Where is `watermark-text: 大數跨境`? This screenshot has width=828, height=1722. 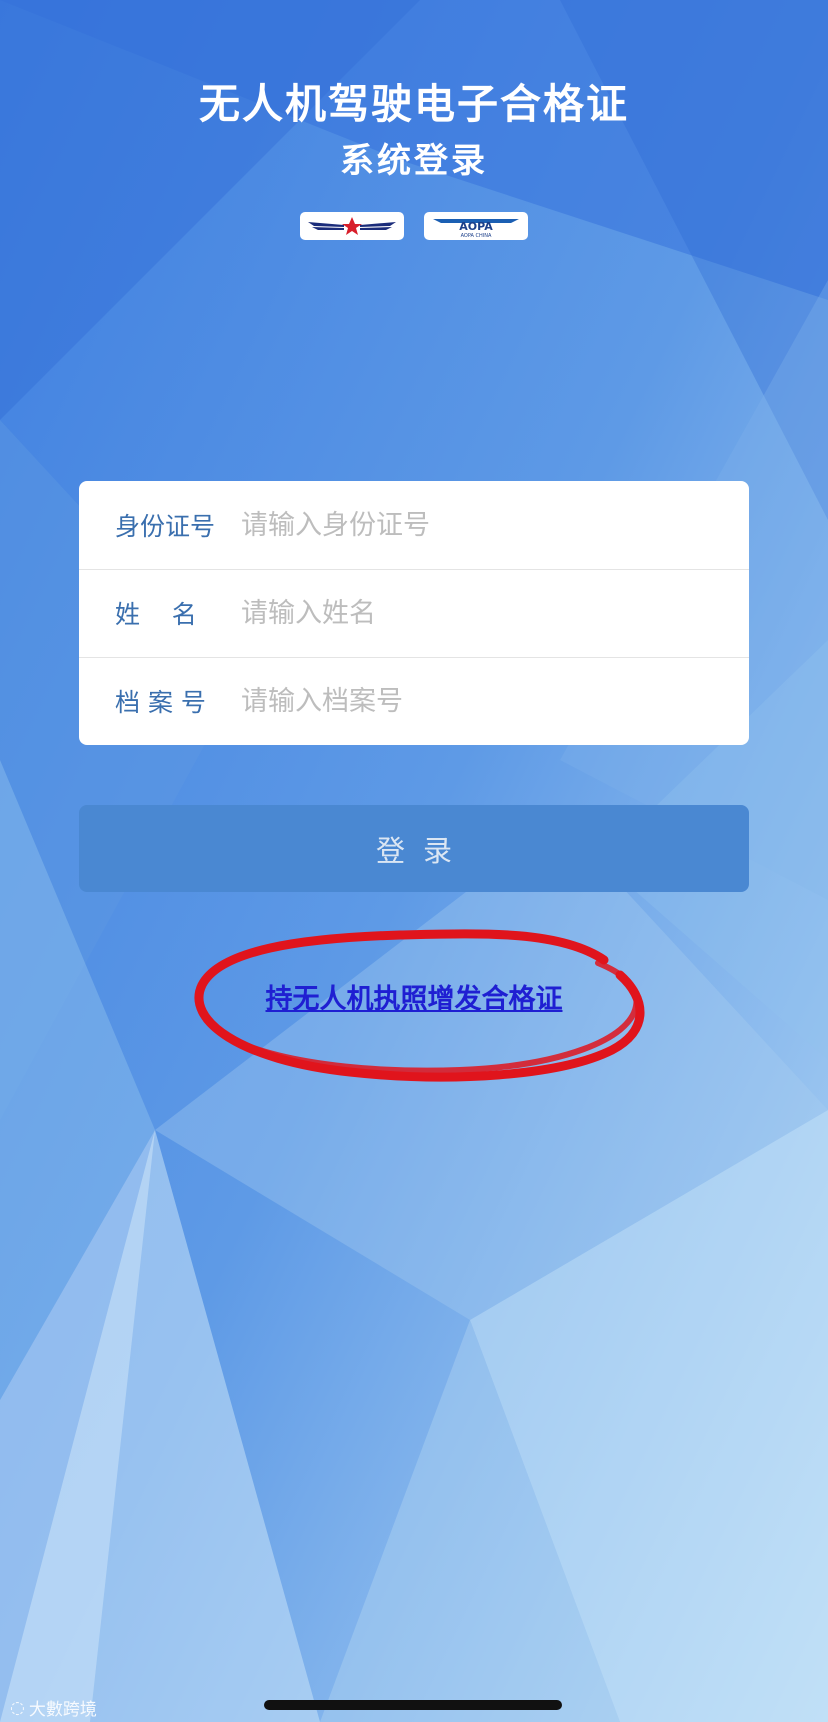
watermark-text: 大數跨境 is located at coordinates (62, 1710).